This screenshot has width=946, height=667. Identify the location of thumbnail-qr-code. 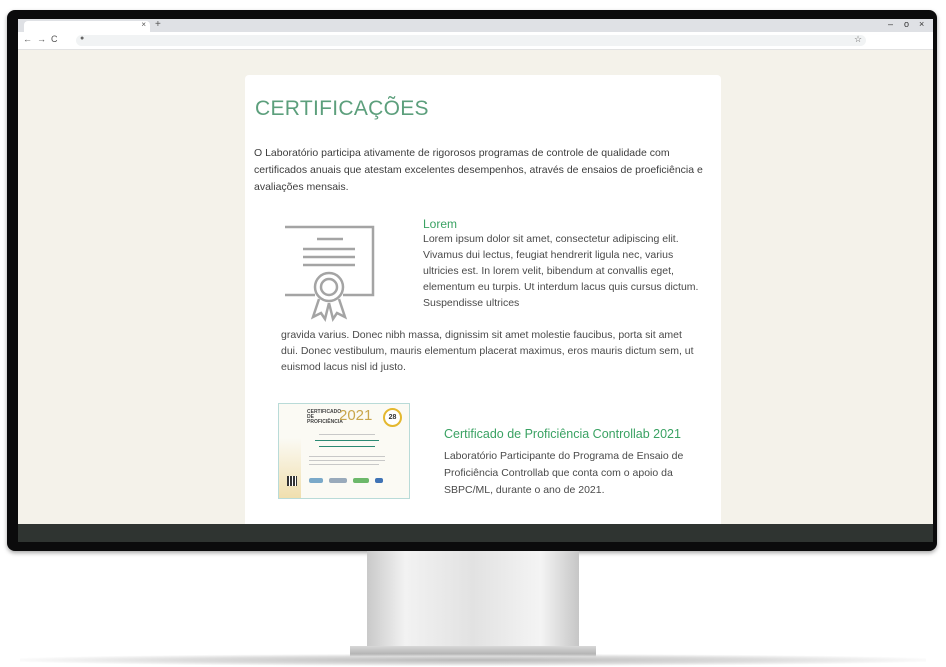
(292, 481).